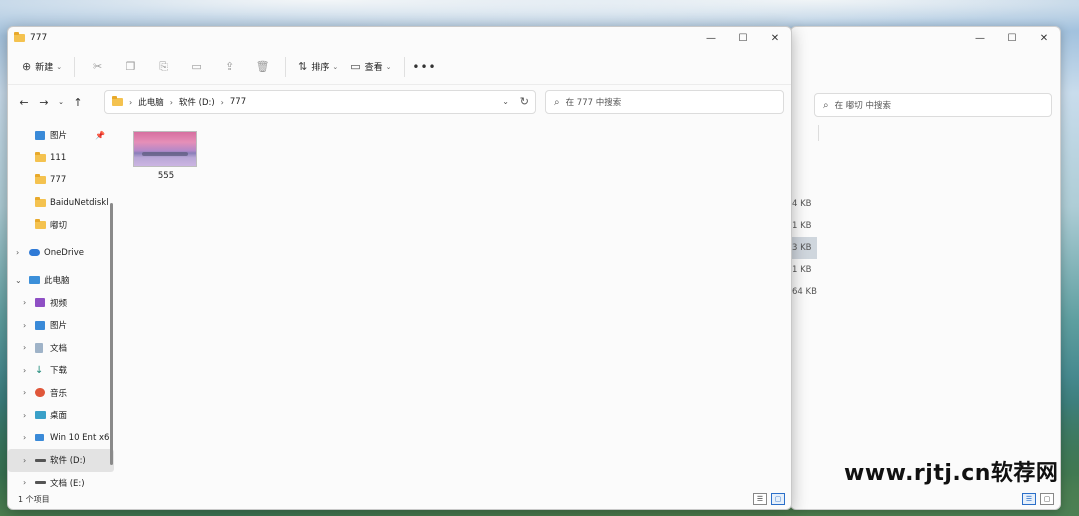  What do you see at coordinates (78, 102) in the screenshot?
I see `up-arrow-icon: ↑` at bounding box center [78, 102].